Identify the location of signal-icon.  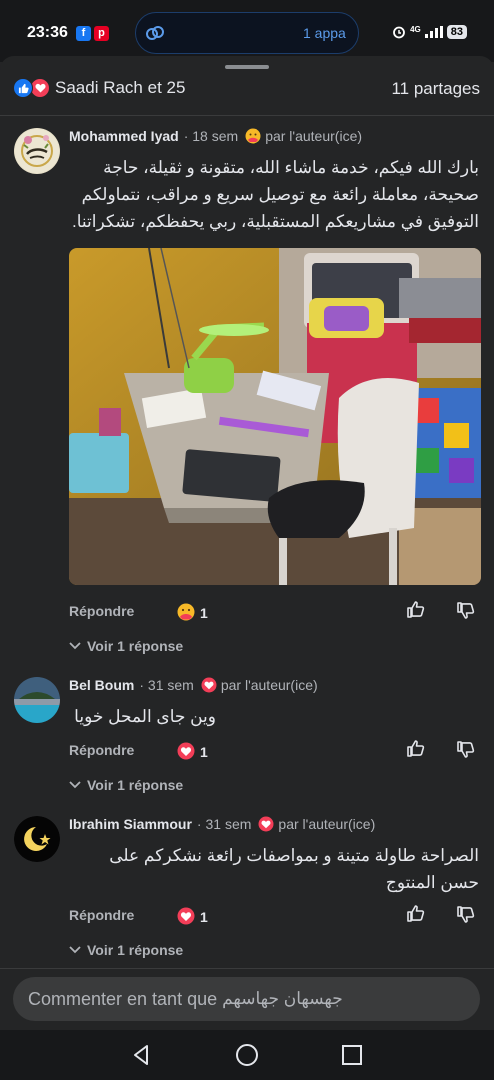
(433, 32).